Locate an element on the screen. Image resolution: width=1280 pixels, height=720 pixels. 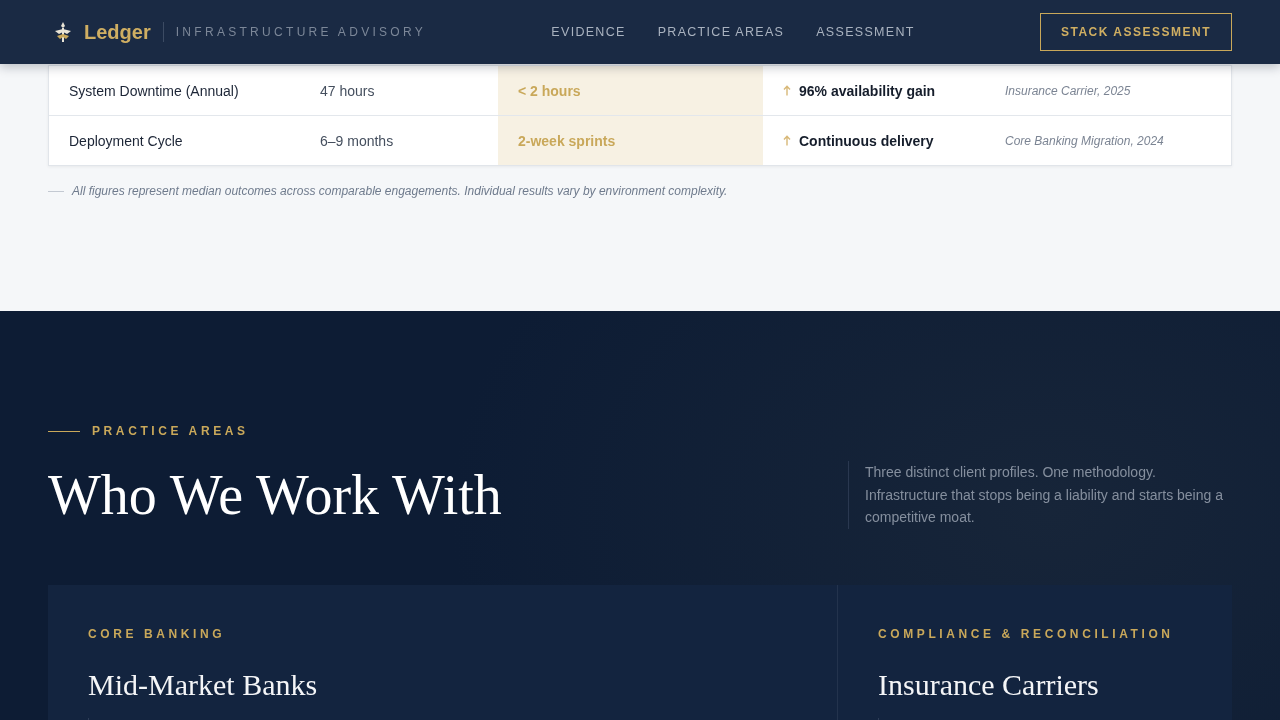
table-cell: < 2 hours is located at coordinates (630, 90).